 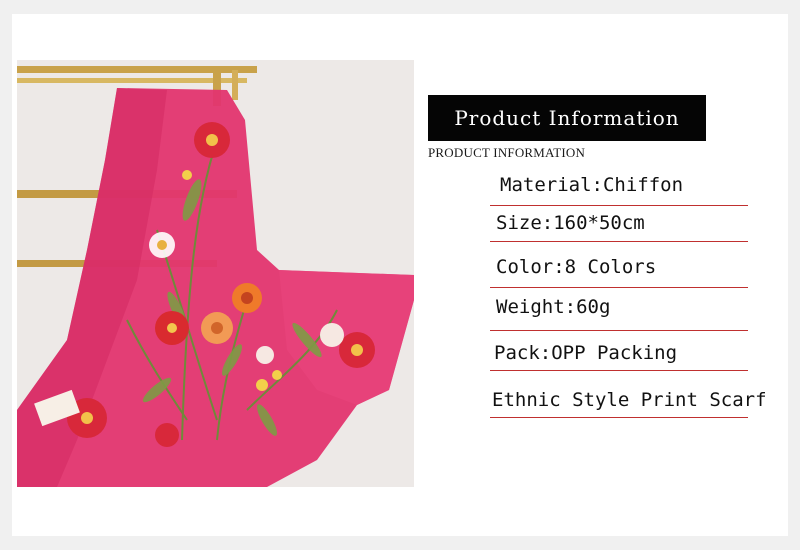 What do you see at coordinates (586, 353) in the screenshot?
I see `spec-pack: Pack:OPP Packing` at bounding box center [586, 353].